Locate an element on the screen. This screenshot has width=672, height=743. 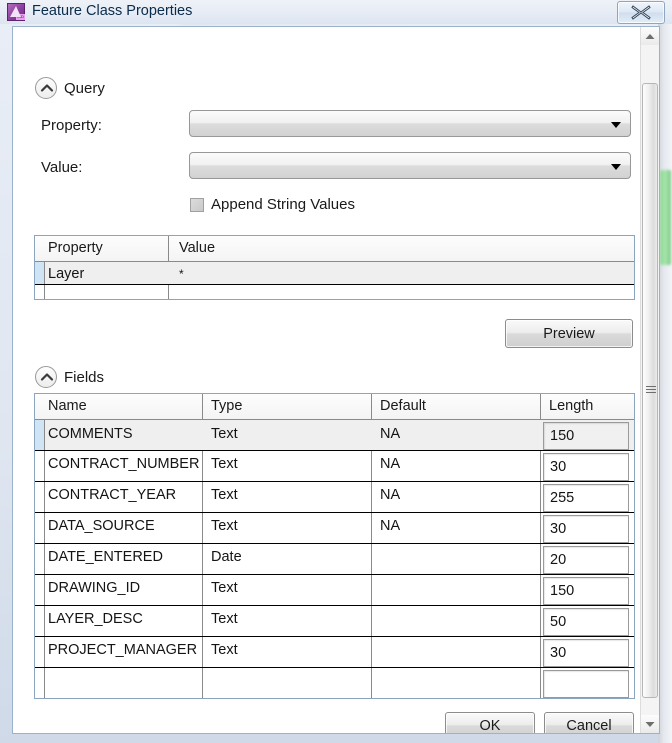
value-label: Value: is located at coordinates (62, 167).